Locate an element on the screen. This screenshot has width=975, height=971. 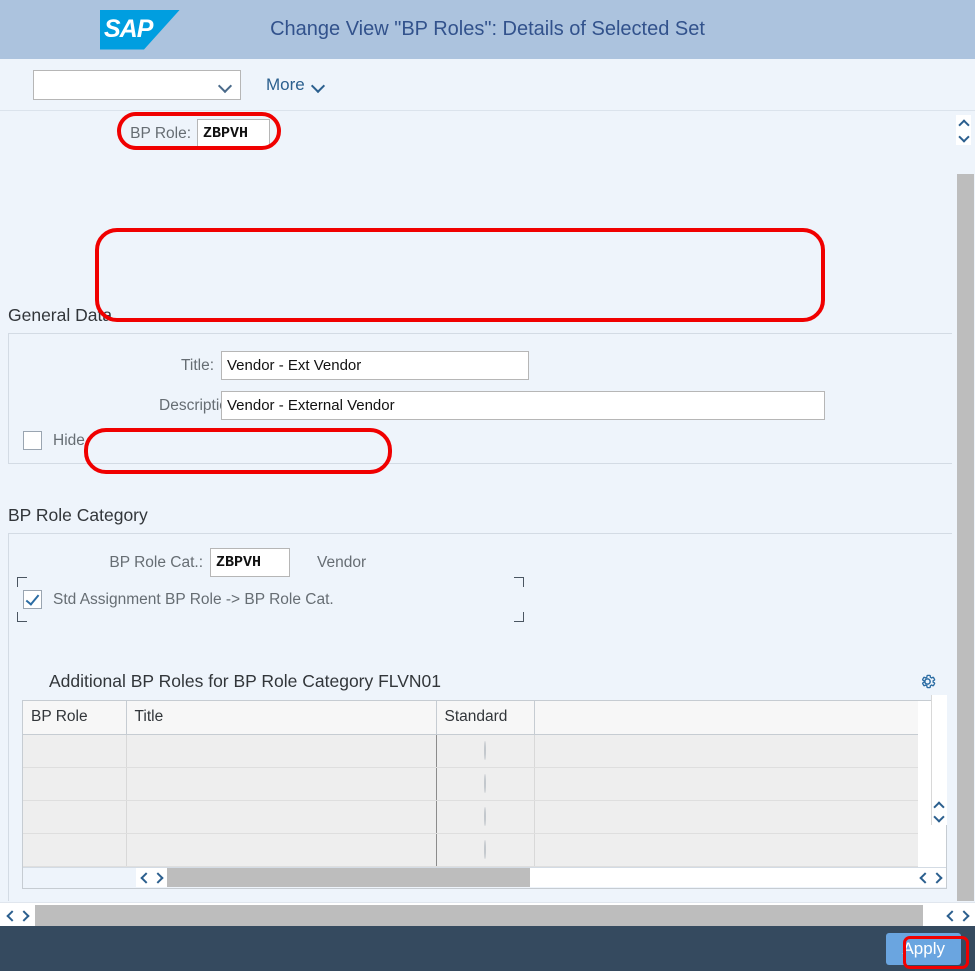
std-assignment-checkbox is located at coordinates (32, 599).